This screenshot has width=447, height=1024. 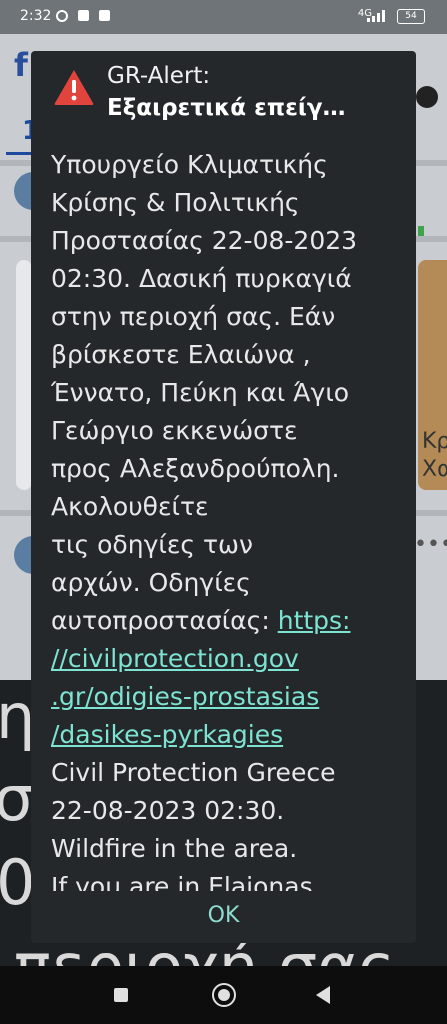 What do you see at coordinates (181, 354) in the screenshot?
I see `message-line: βρίσκεστε Ελαιώνα ,` at bounding box center [181, 354].